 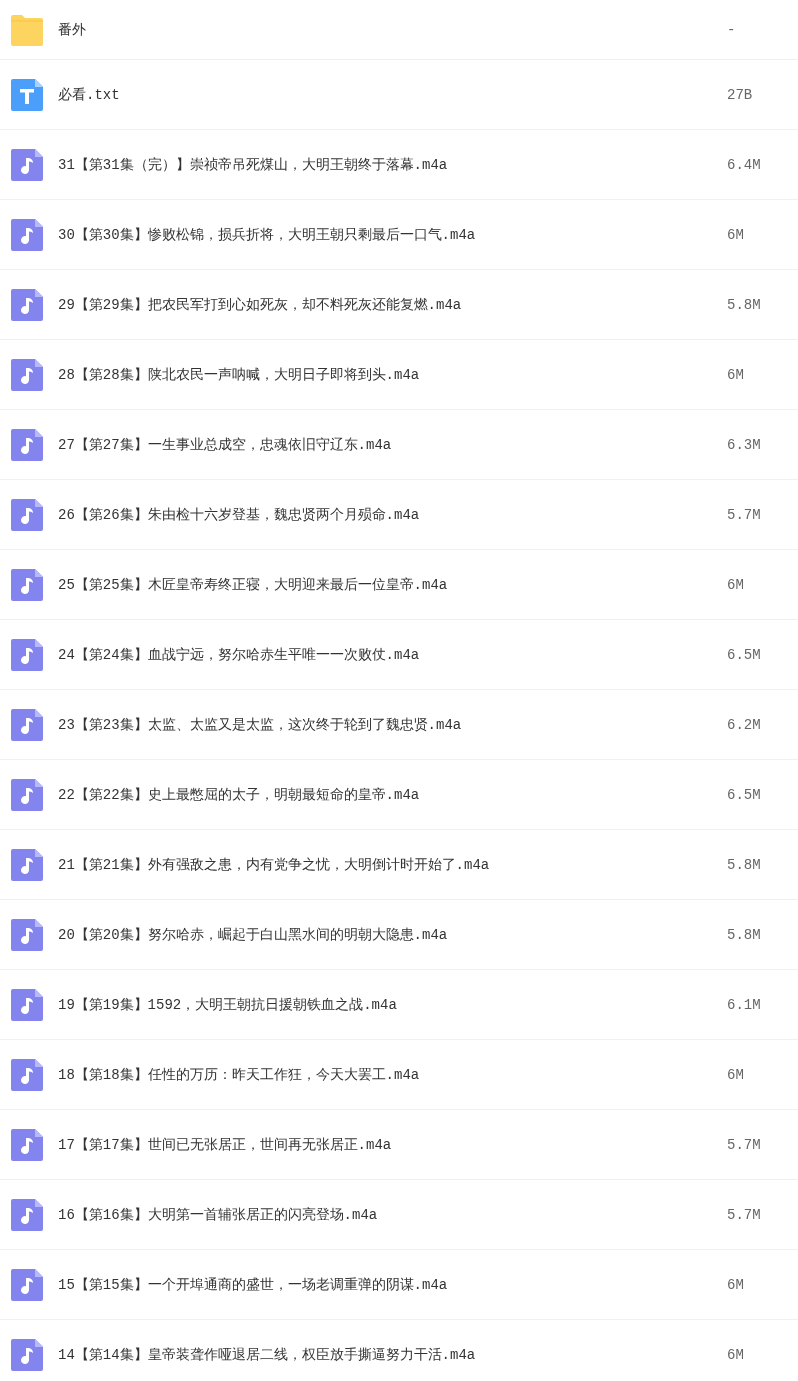 I want to click on file-size: 6.4M, so click(x=744, y=164).